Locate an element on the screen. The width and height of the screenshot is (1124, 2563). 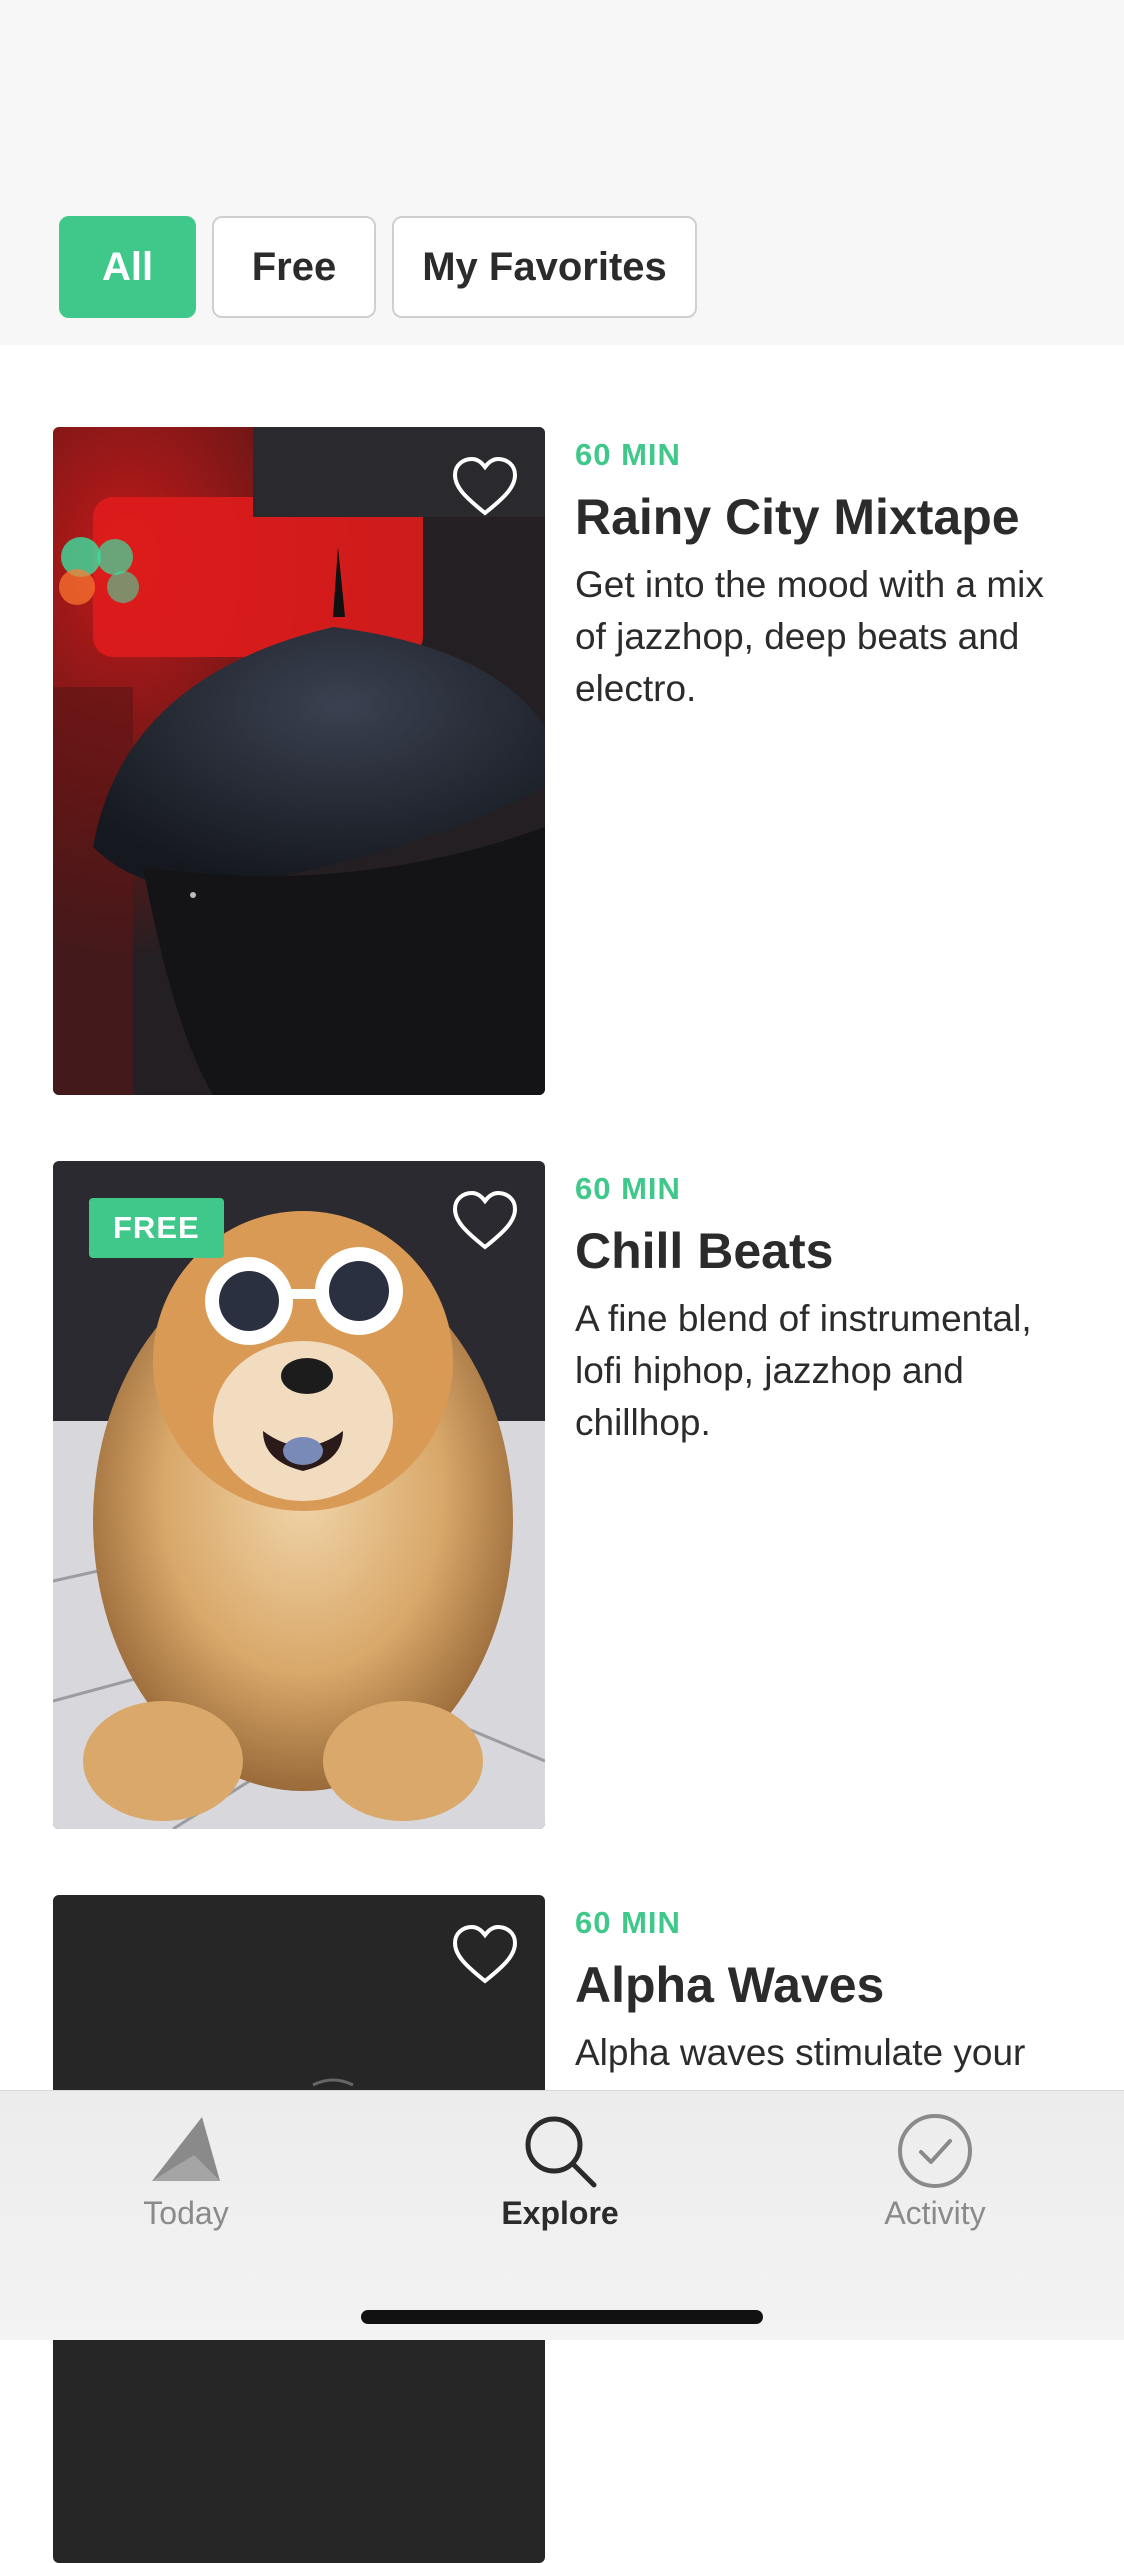
filter-free-button: Free is located at coordinates (294, 267).